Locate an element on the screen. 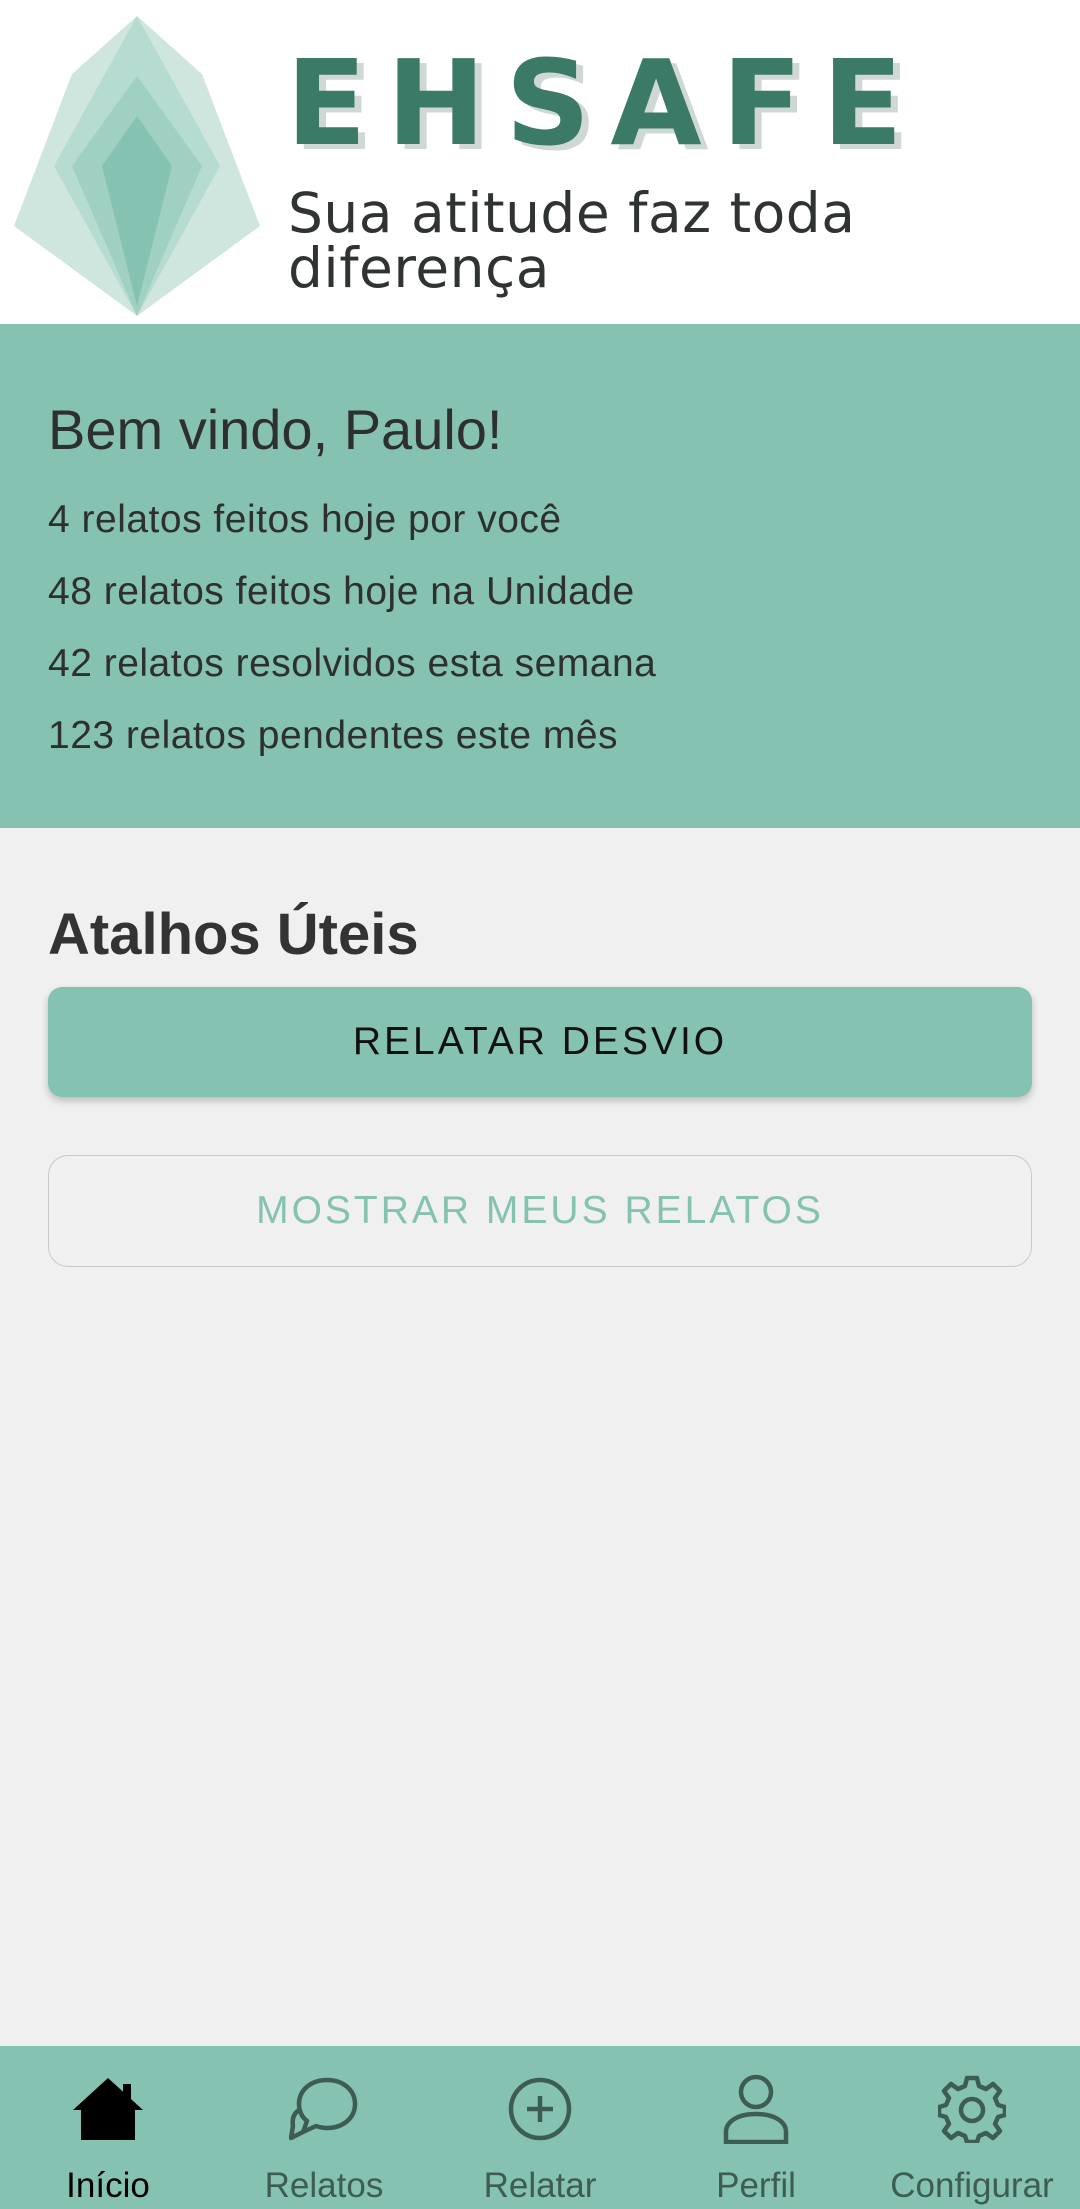 Image resolution: width=1080 pixels, height=2209 pixels. show-my-reports-button: MOSTRAR MEUS RELATOS is located at coordinates (540, 1211).